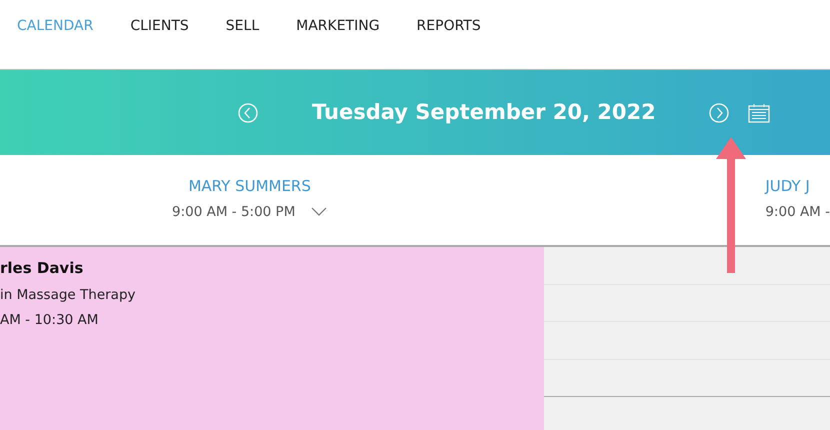 This screenshot has width=830, height=430. Describe the element at coordinates (759, 112) in the screenshot. I see `calendar-icon` at that location.